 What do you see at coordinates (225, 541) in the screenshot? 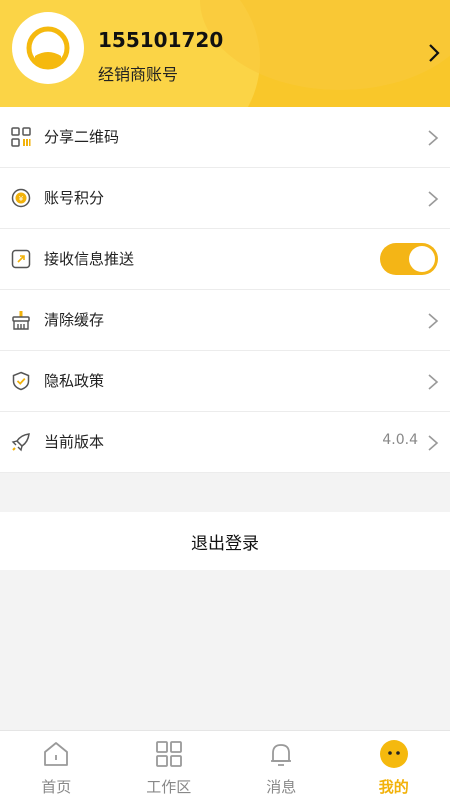
I see `logout-button: 退出登录` at bounding box center [225, 541].